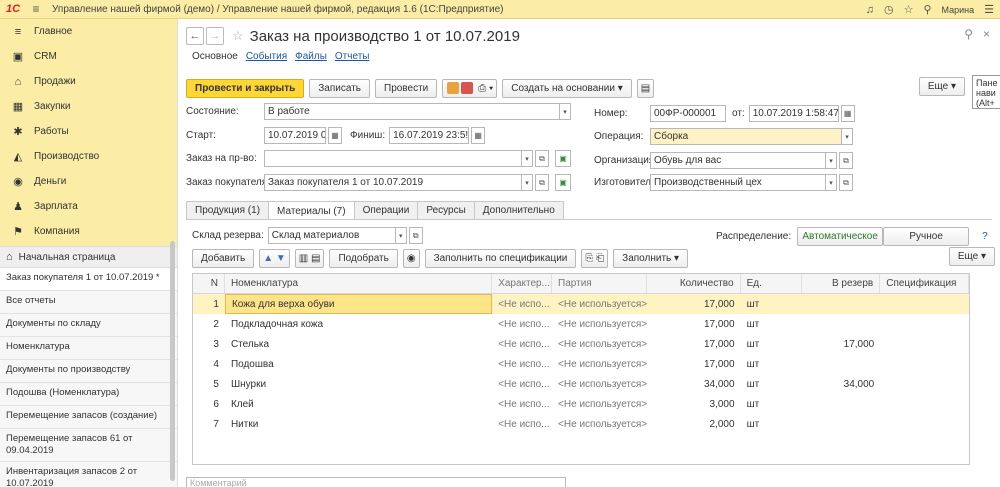 This screenshot has height=487, width=1000. Describe the element at coordinates (694, 404) in the screenshot. I see `table-cell-qty: 3,000` at that location.